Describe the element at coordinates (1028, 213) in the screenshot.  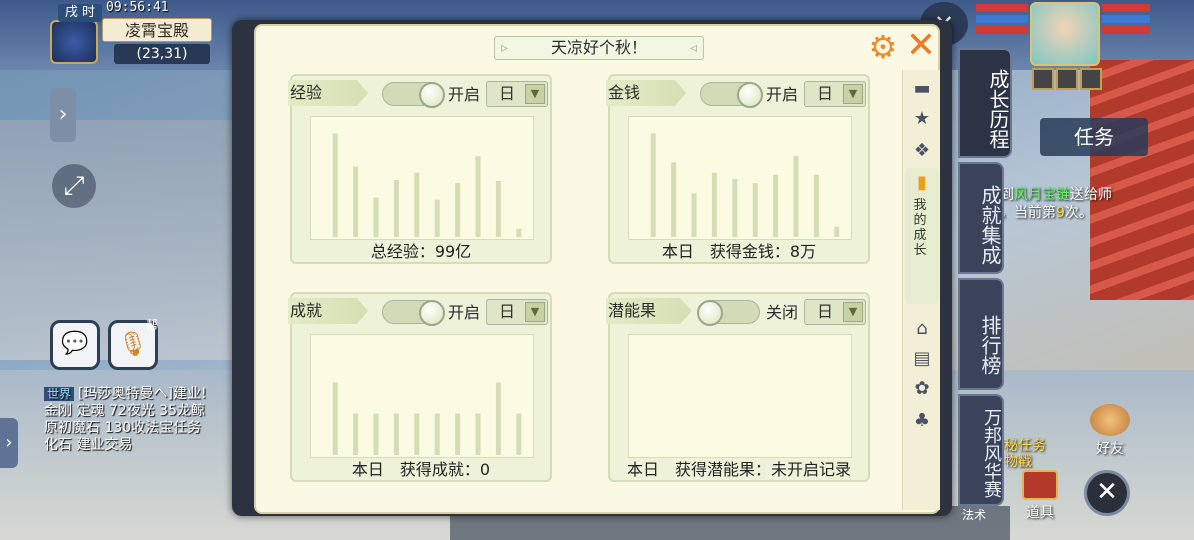
I see `quest-count-prefix: ，当前第` at that location.